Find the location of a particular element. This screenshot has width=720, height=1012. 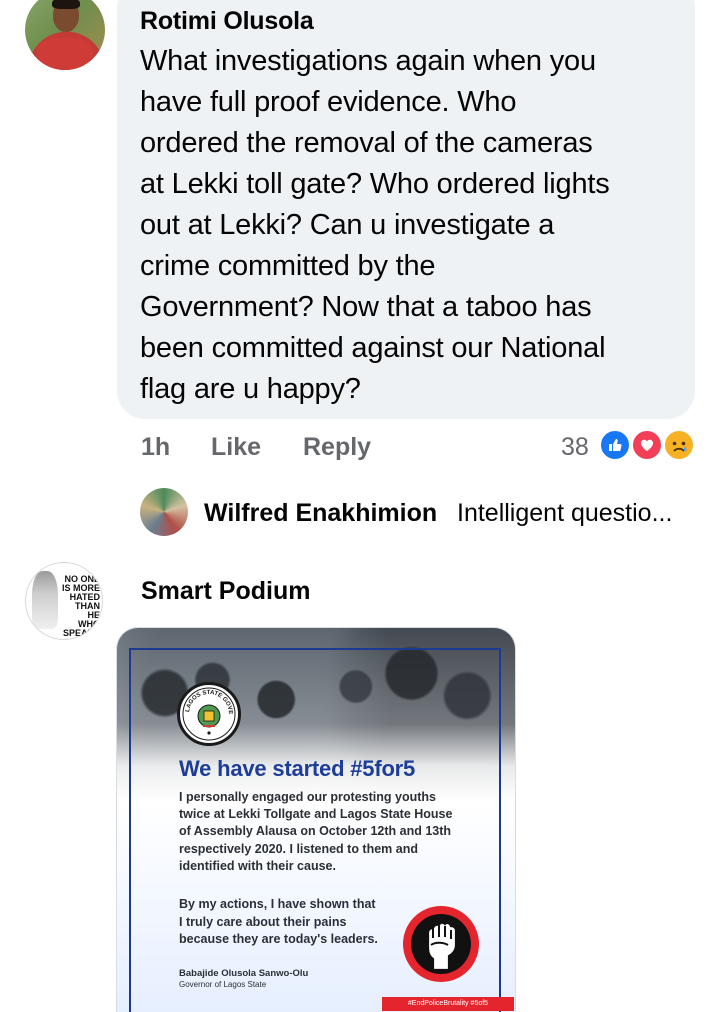

avatar-rotimi-olusola is located at coordinates (65, 35).